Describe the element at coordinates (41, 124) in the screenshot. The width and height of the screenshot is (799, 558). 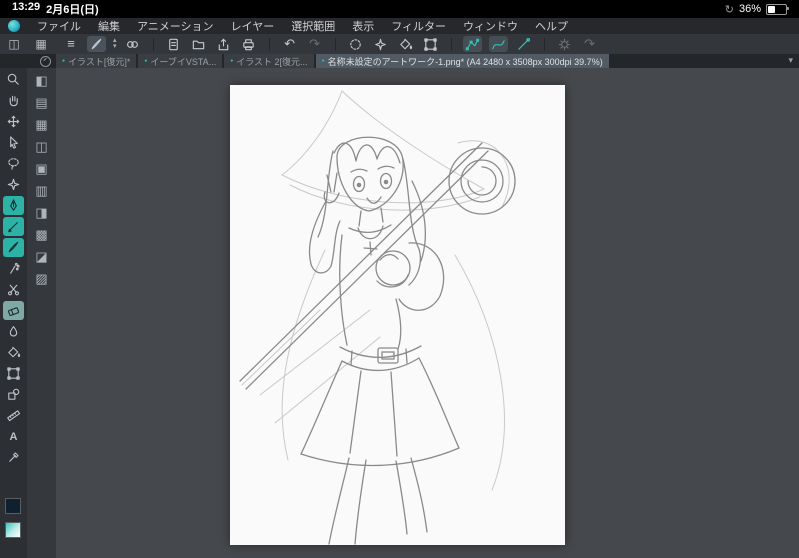
I see `color-wheel-panel-icon: ▦` at that location.